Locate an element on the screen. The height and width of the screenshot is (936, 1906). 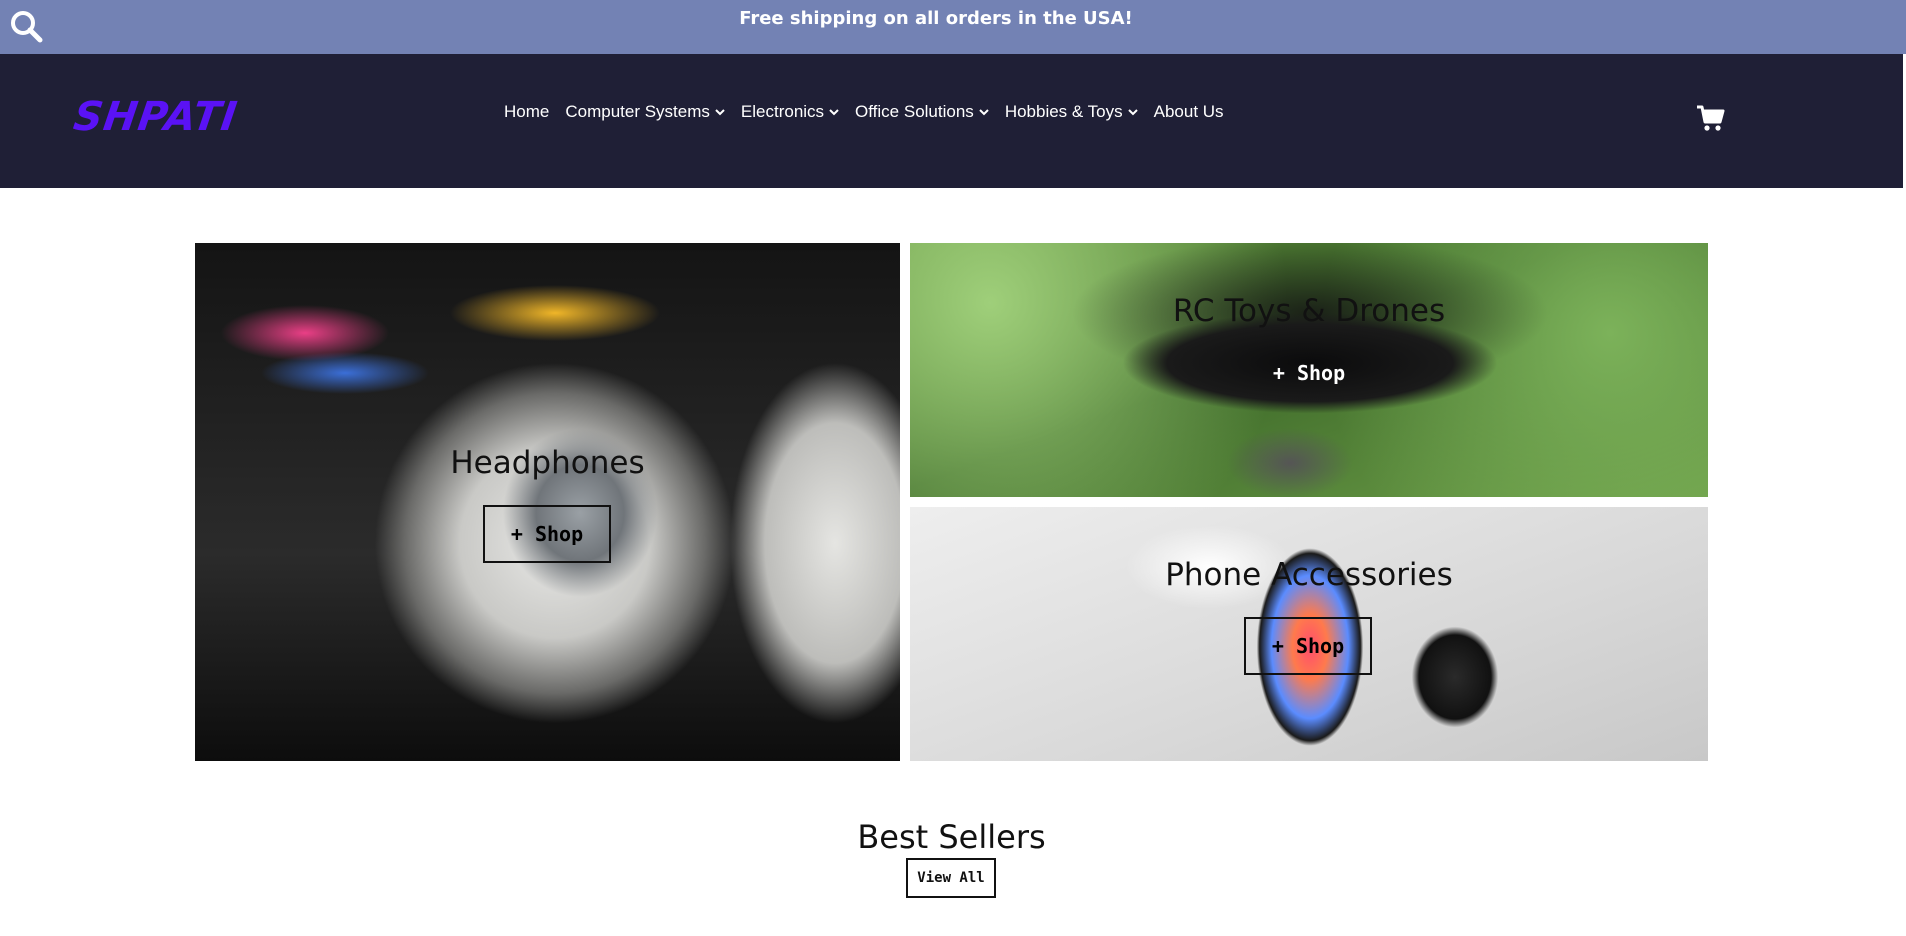
nav-item-label: About Us is located at coordinates (1188, 111).